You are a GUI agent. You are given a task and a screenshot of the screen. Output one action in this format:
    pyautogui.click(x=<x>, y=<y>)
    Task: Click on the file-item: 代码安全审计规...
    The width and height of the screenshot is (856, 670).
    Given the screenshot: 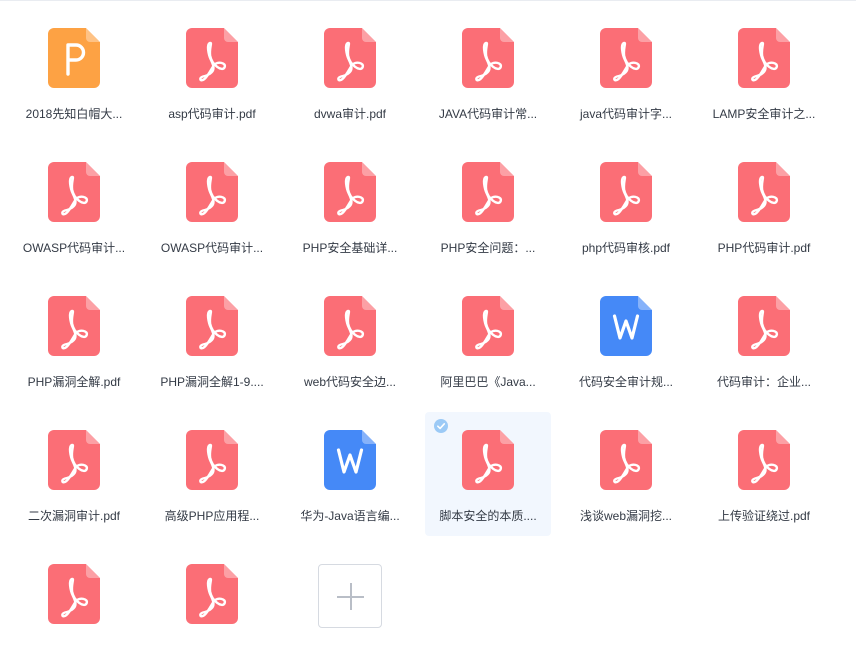 What is the action you would take?
    pyautogui.click(x=626, y=340)
    